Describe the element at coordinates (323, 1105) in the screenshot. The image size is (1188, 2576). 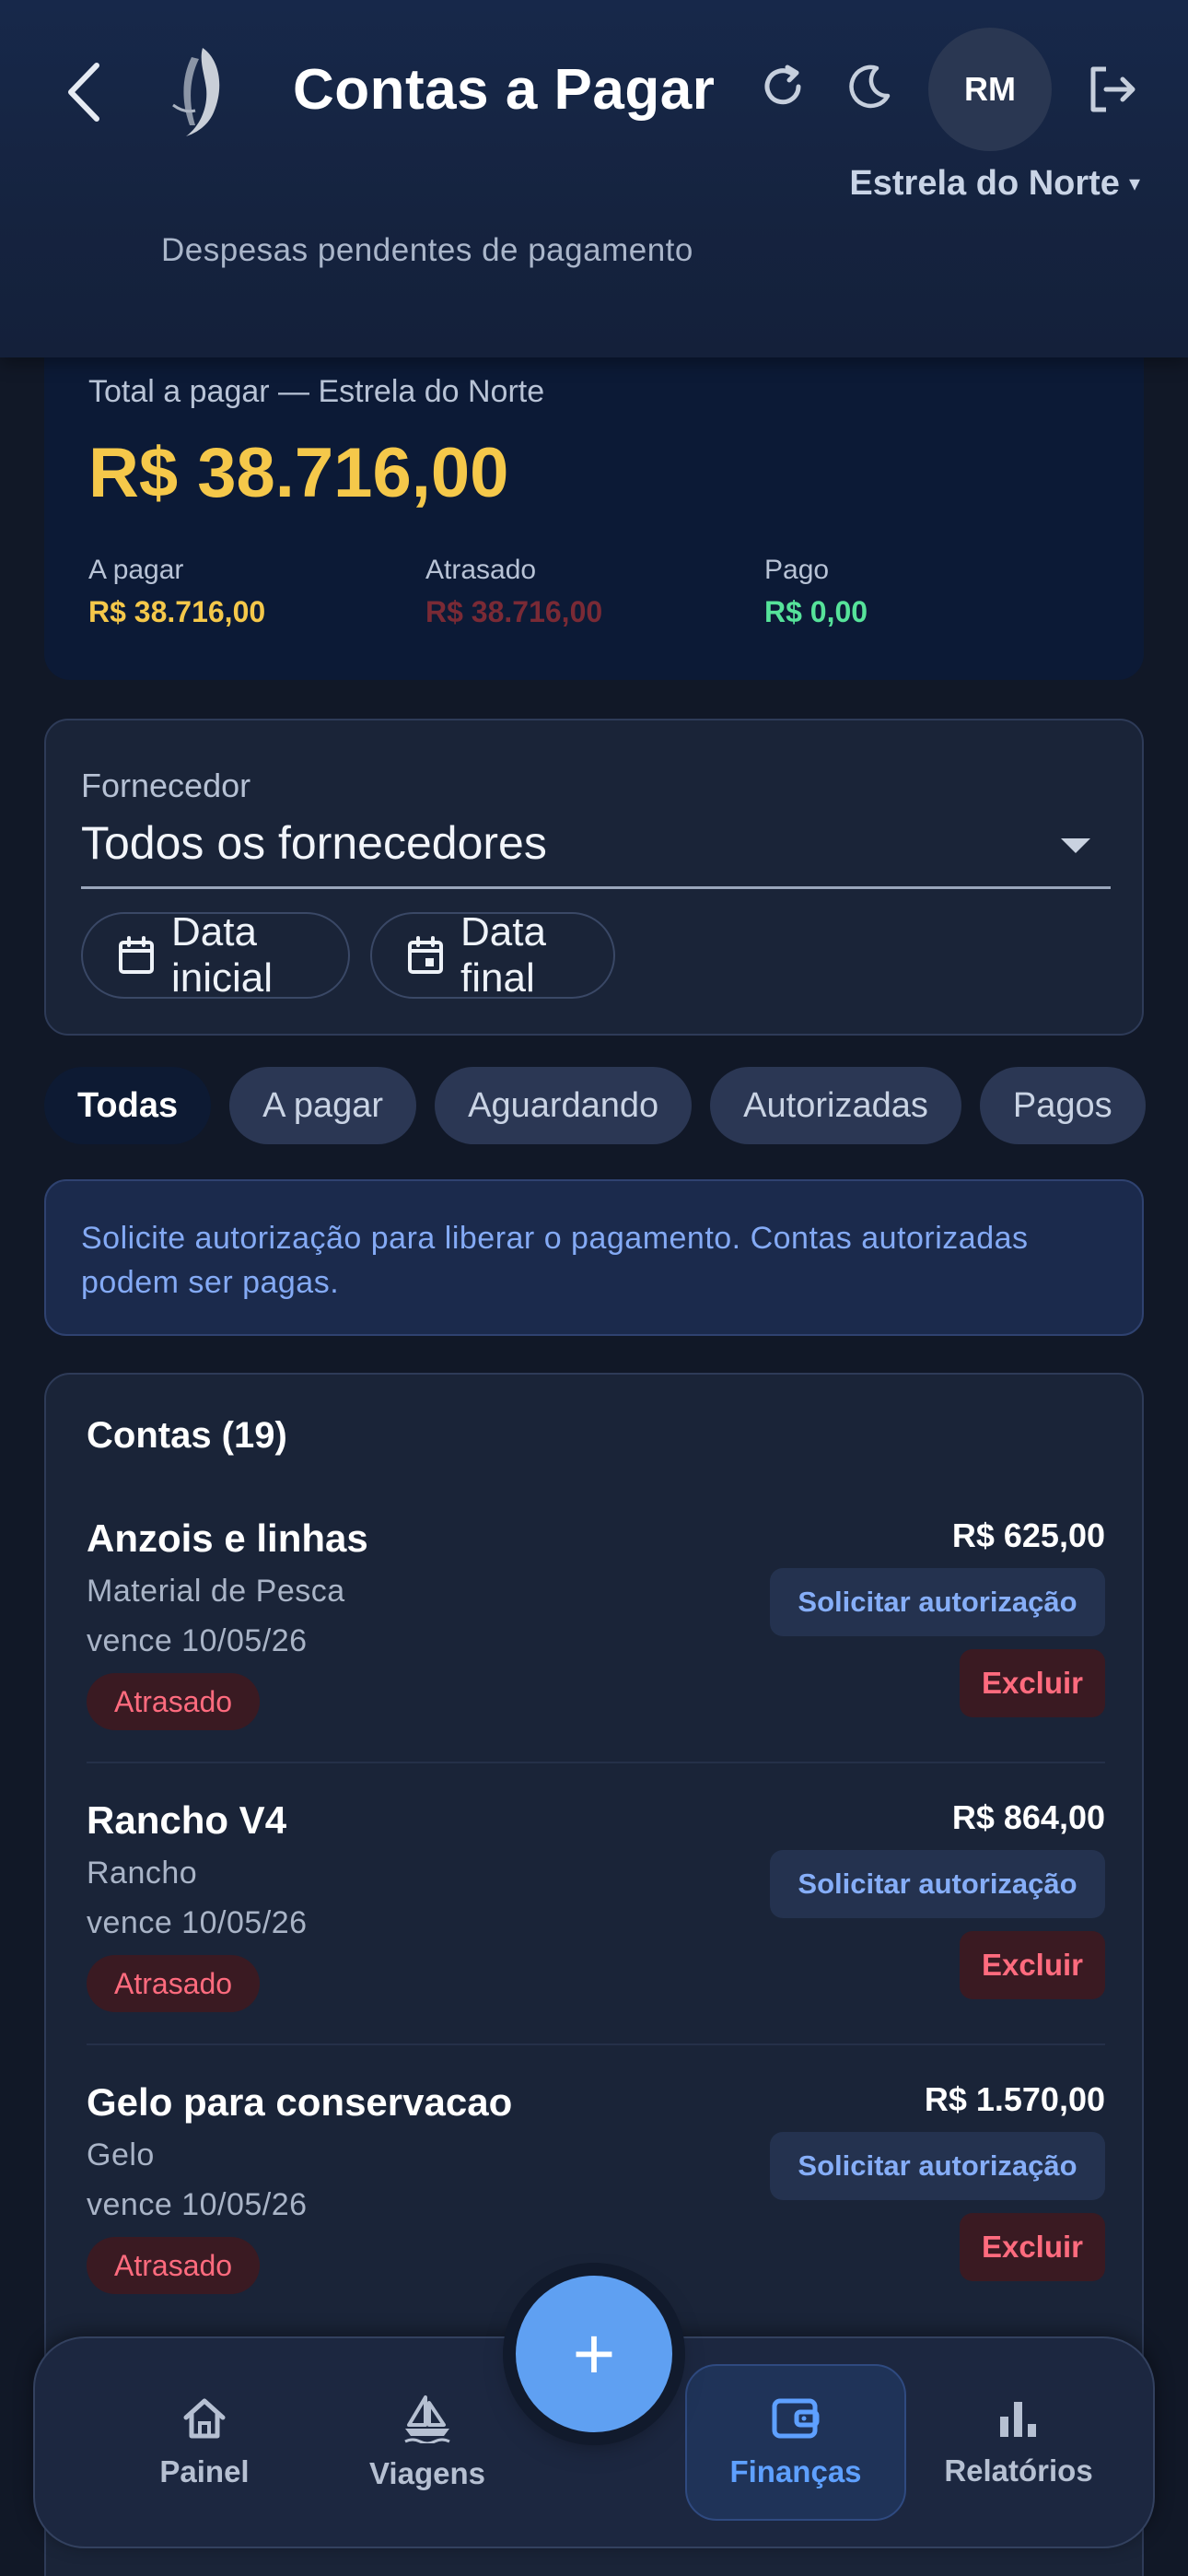
I see `tab-a-pagar: A pagar` at that location.